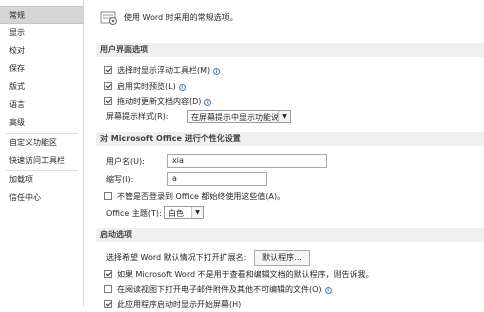  Describe the element at coordinates (108, 70) in the screenshot. I see `mini-toolbar-checkbox` at that location.